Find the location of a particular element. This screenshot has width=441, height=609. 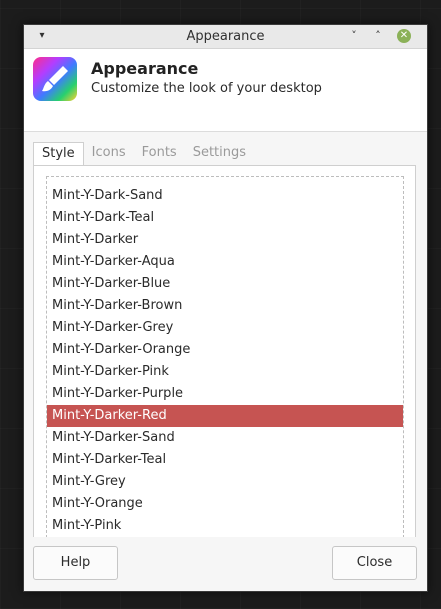

tab-settings: Settings is located at coordinates (219, 154).